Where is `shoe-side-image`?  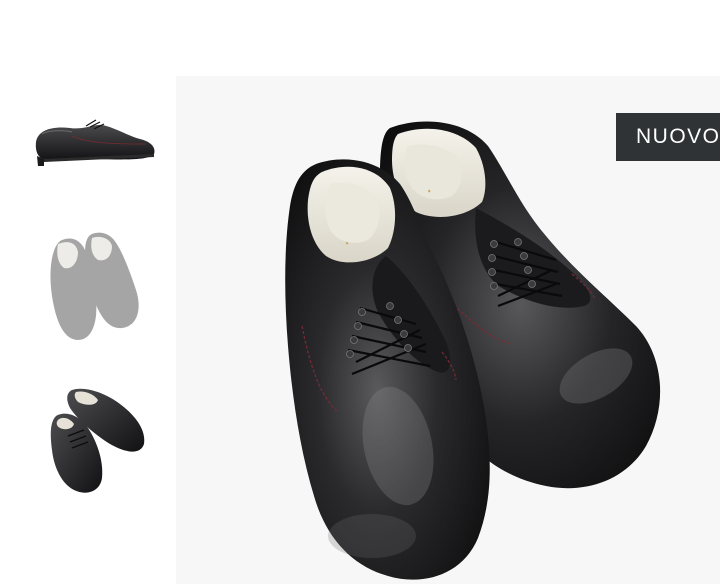
shoe-side-image is located at coordinates (95, 142).